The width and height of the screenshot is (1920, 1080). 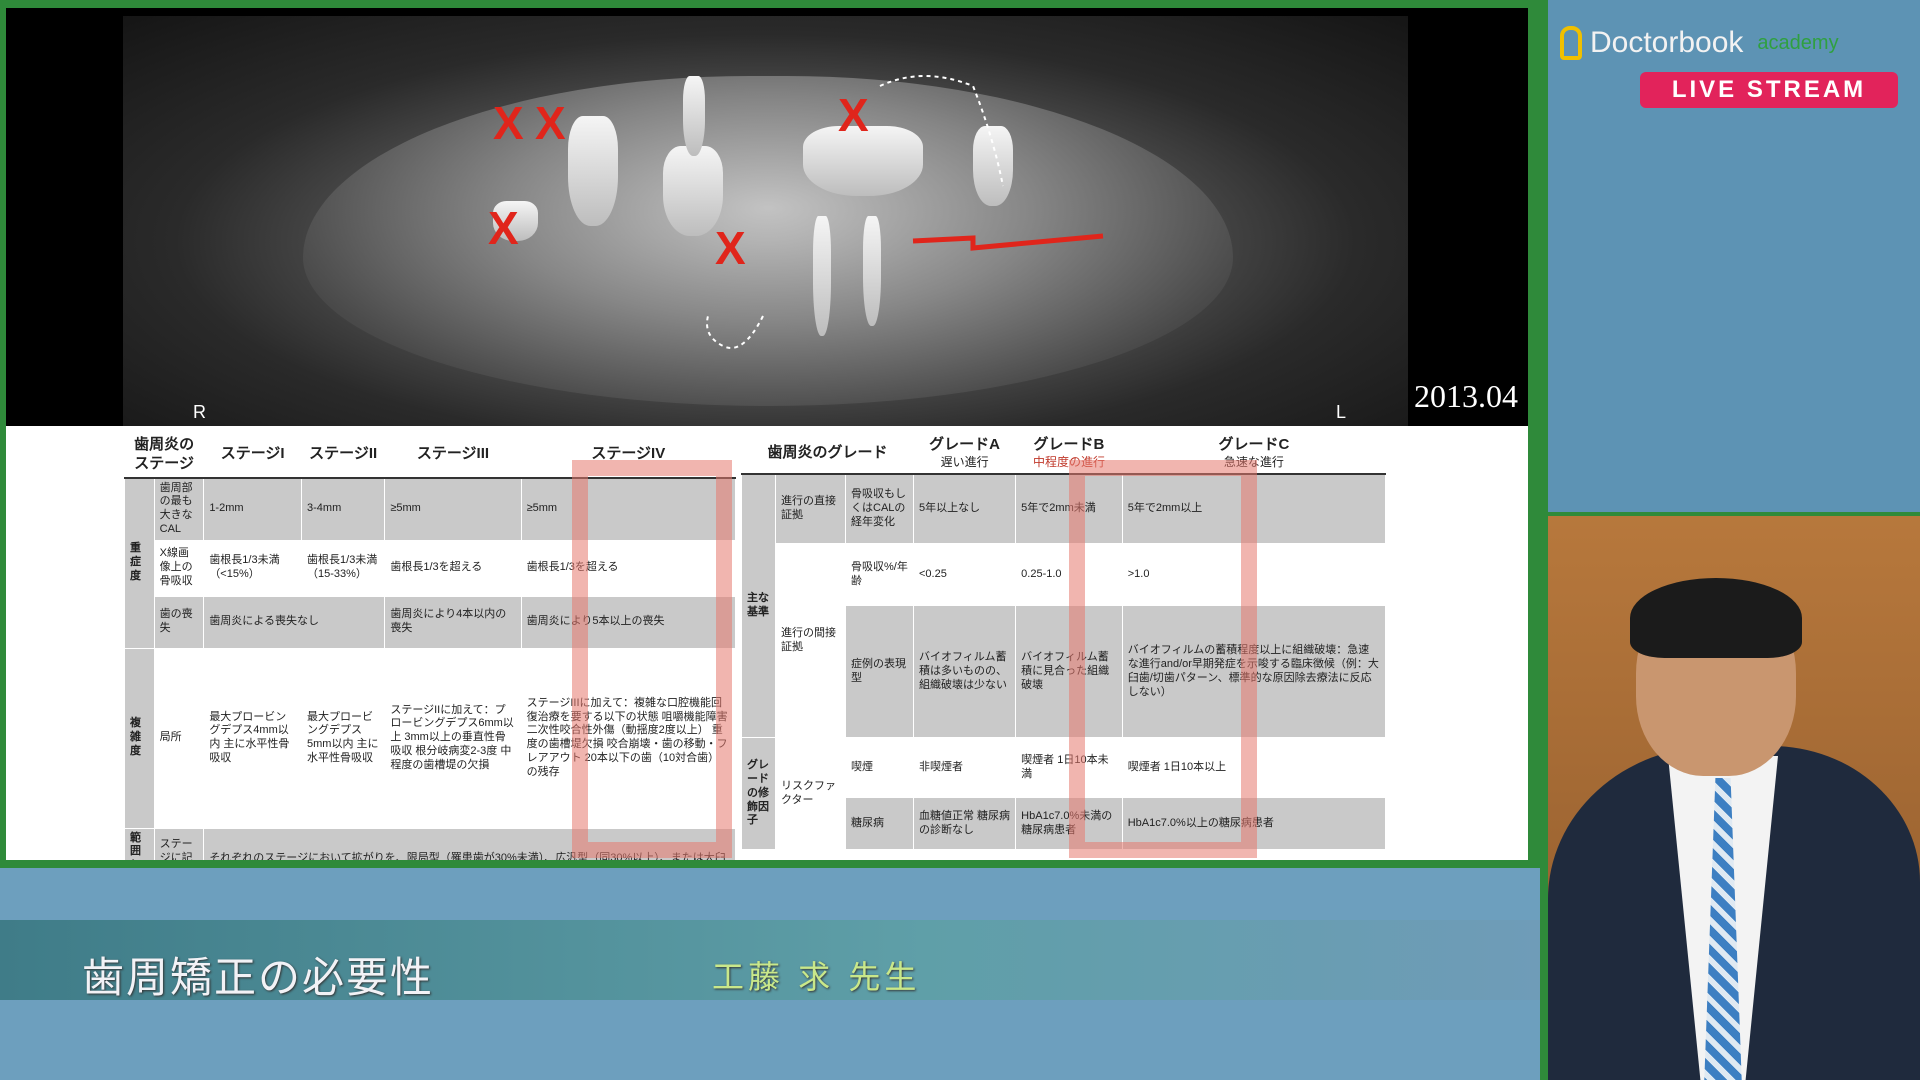 What do you see at coordinates (964, 444) in the screenshot?
I see `grade-a-title: グレードA` at bounding box center [964, 444].